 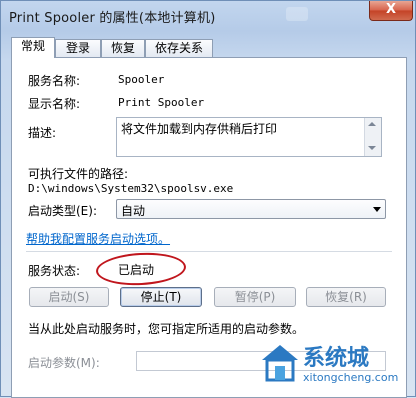 What do you see at coordinates (179, 48) in the screenshot?
I see `tab-dependencies: 依存关系` at bounding box center [179, 48].